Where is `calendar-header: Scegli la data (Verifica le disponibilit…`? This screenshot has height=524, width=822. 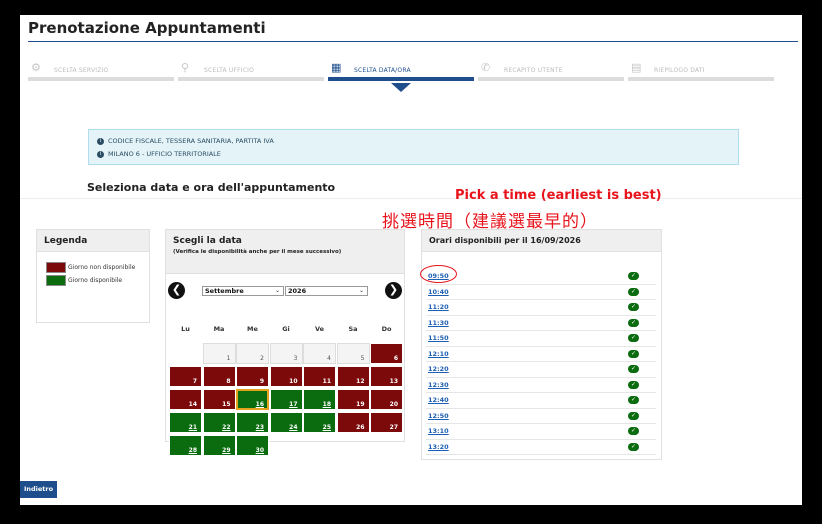 calendar-header: Scegli la data (Verifica le disponibilit… is located at coordinates (285, 252).